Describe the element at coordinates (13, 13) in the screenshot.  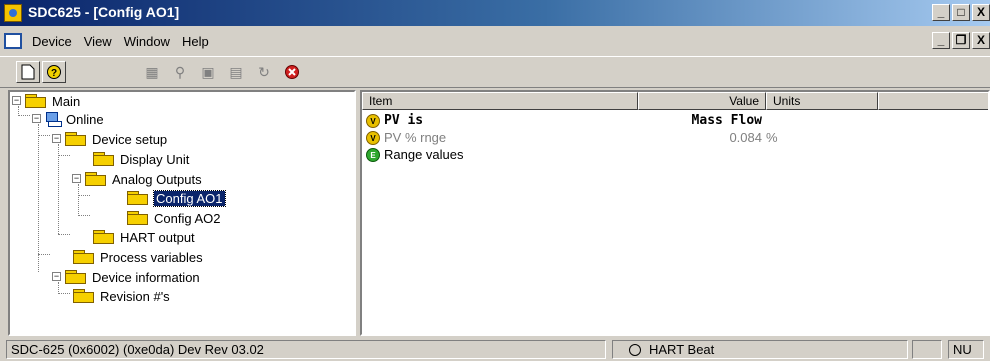
I see `app-icon` at that location.